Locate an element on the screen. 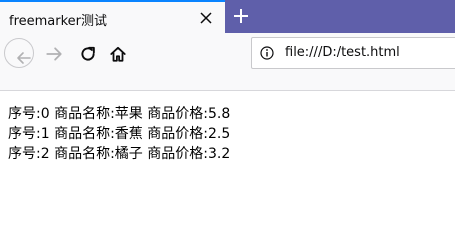 Image resolution: width=455 pixels, height=240 pixels. forward-button is located at coordinates (54, 54).